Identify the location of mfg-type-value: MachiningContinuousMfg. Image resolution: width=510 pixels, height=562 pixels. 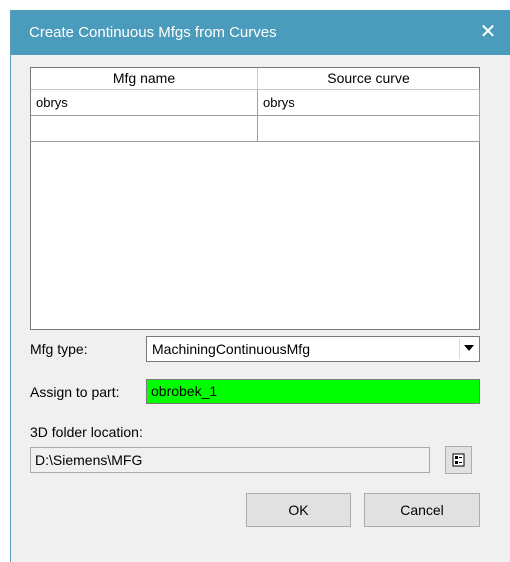
(231, 349).